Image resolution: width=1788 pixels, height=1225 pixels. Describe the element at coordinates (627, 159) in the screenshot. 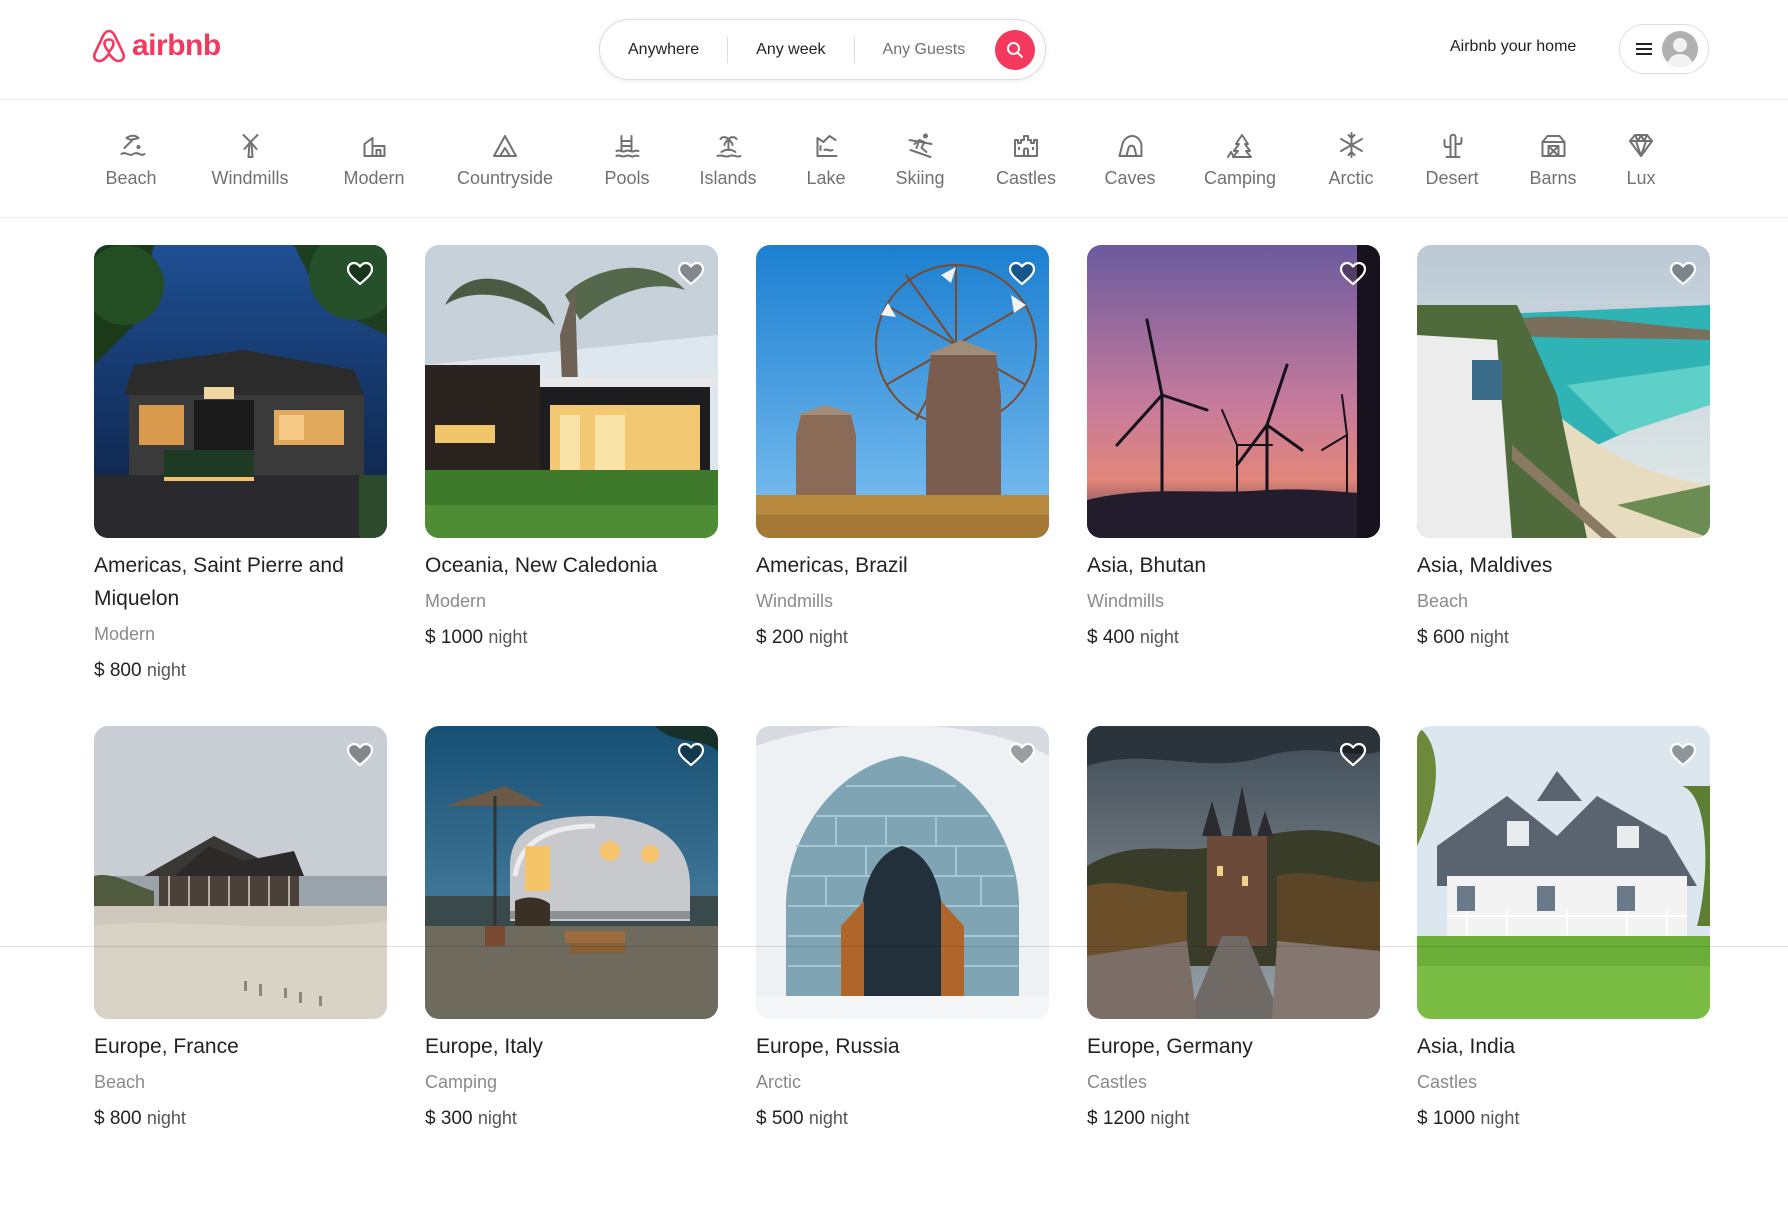

I see `category-pools: Pools` at that location.